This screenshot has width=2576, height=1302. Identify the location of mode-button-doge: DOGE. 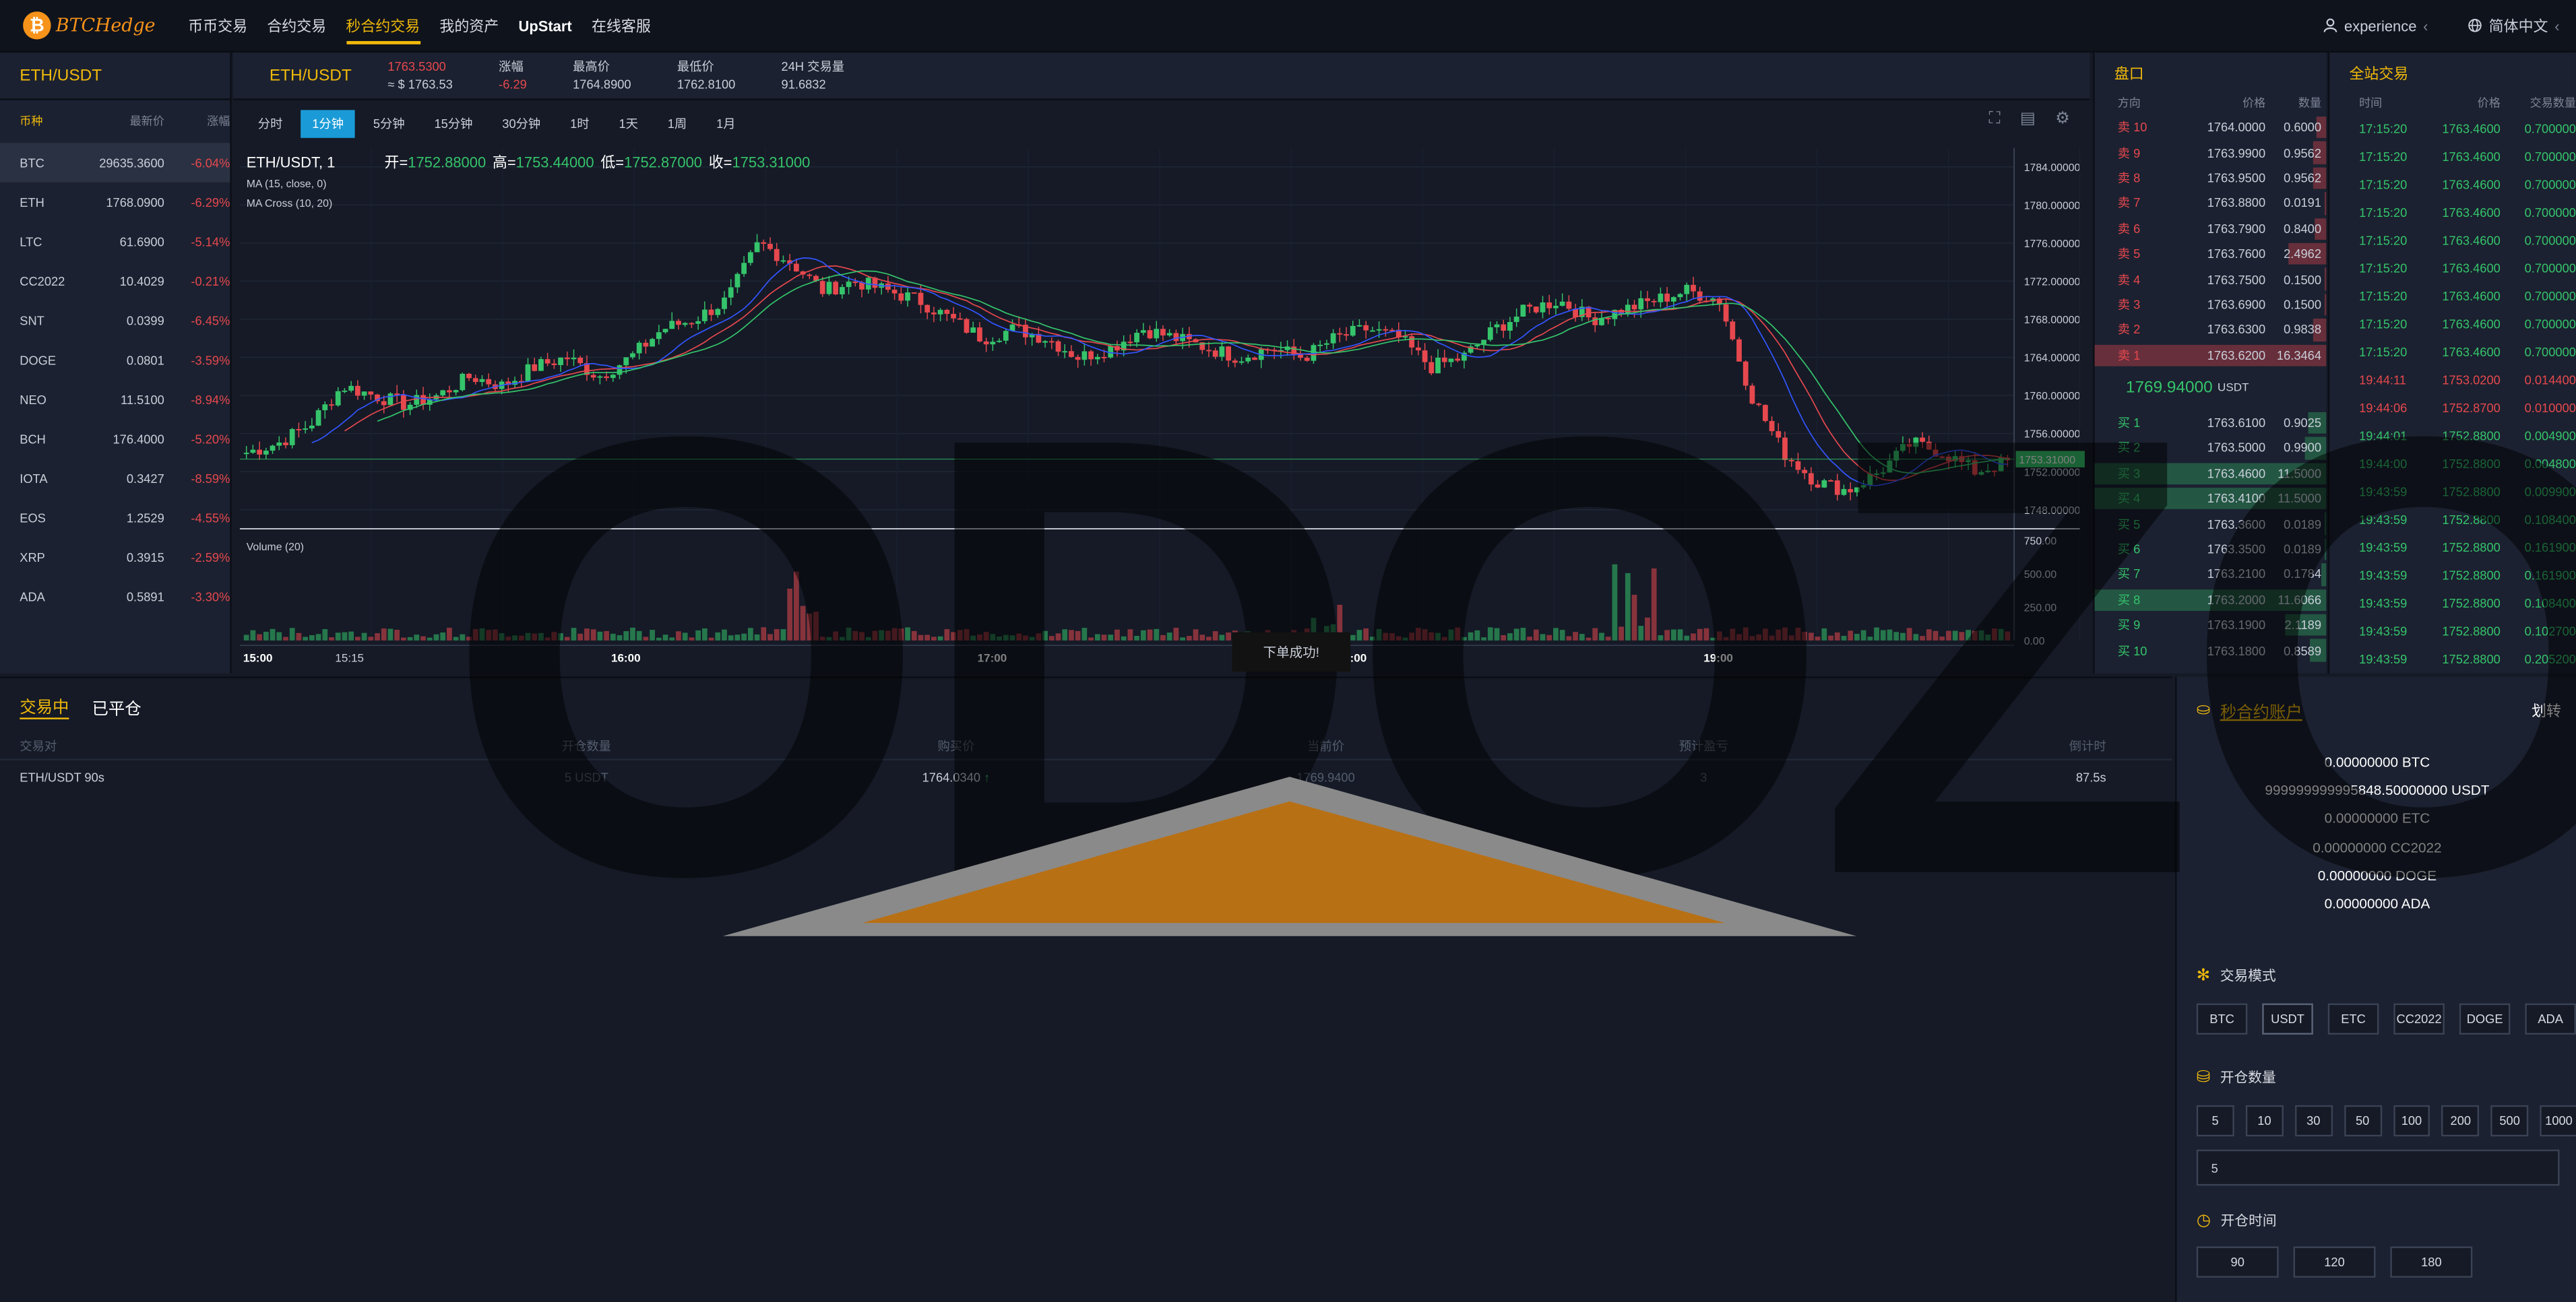
(2485, 1019).